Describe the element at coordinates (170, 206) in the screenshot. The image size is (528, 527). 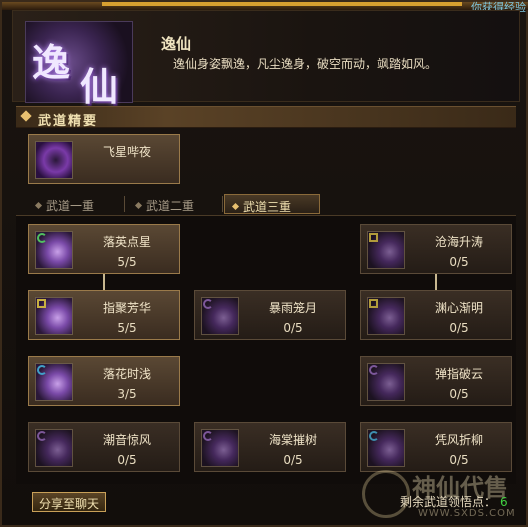
I see `tab-label: 武道二重` at that location.